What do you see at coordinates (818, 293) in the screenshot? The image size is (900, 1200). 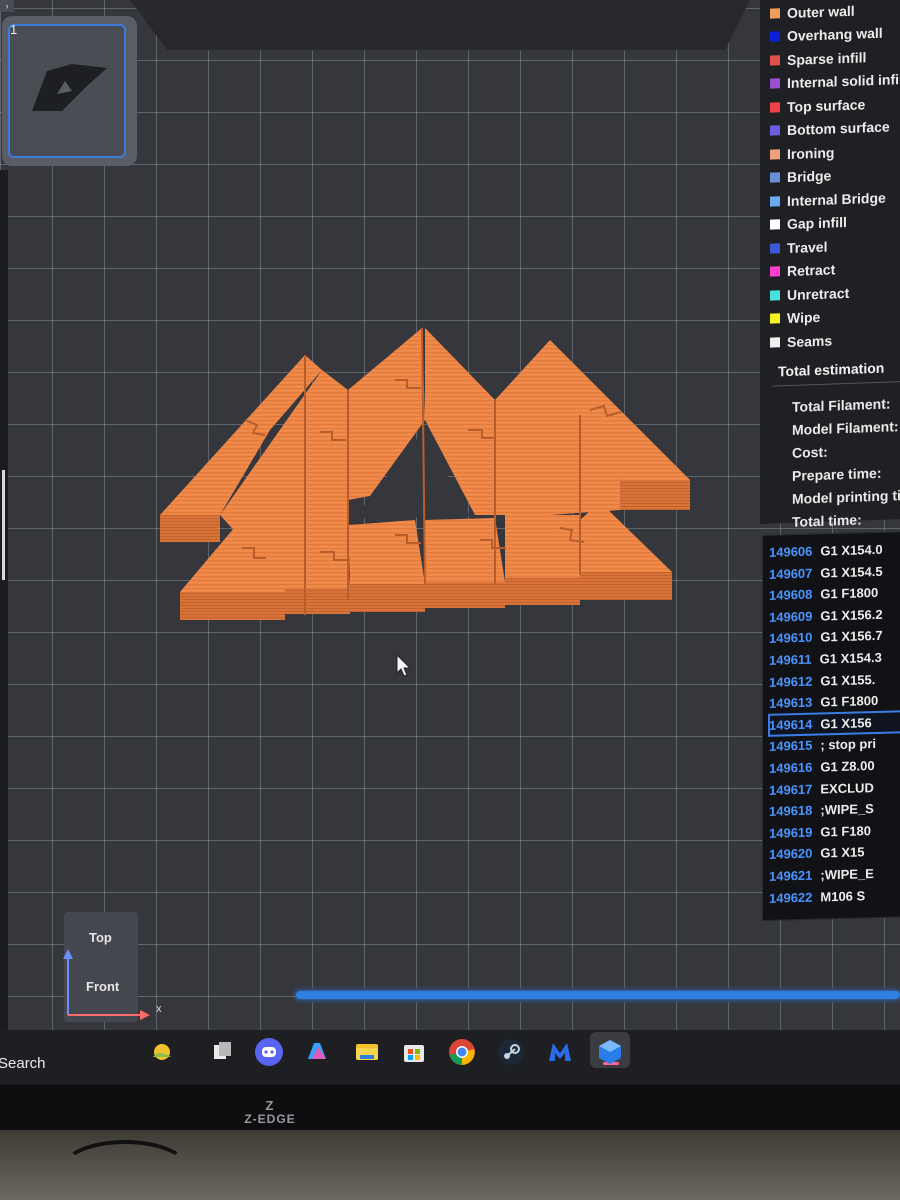 I see `legend-label: Unretract` at bounding box center [818, 293].